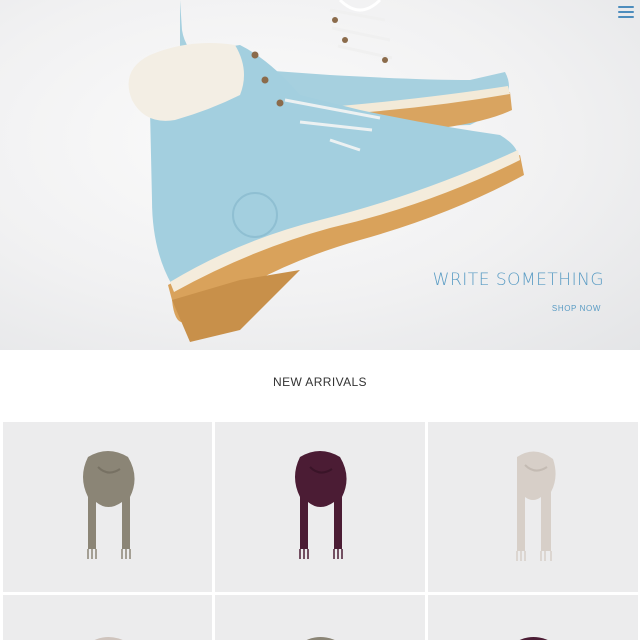 This screenshot has width=640, height=640. Describe the element at coordinates (536, 506) in the screenshot. I see `cream-scarf-image` at that location.